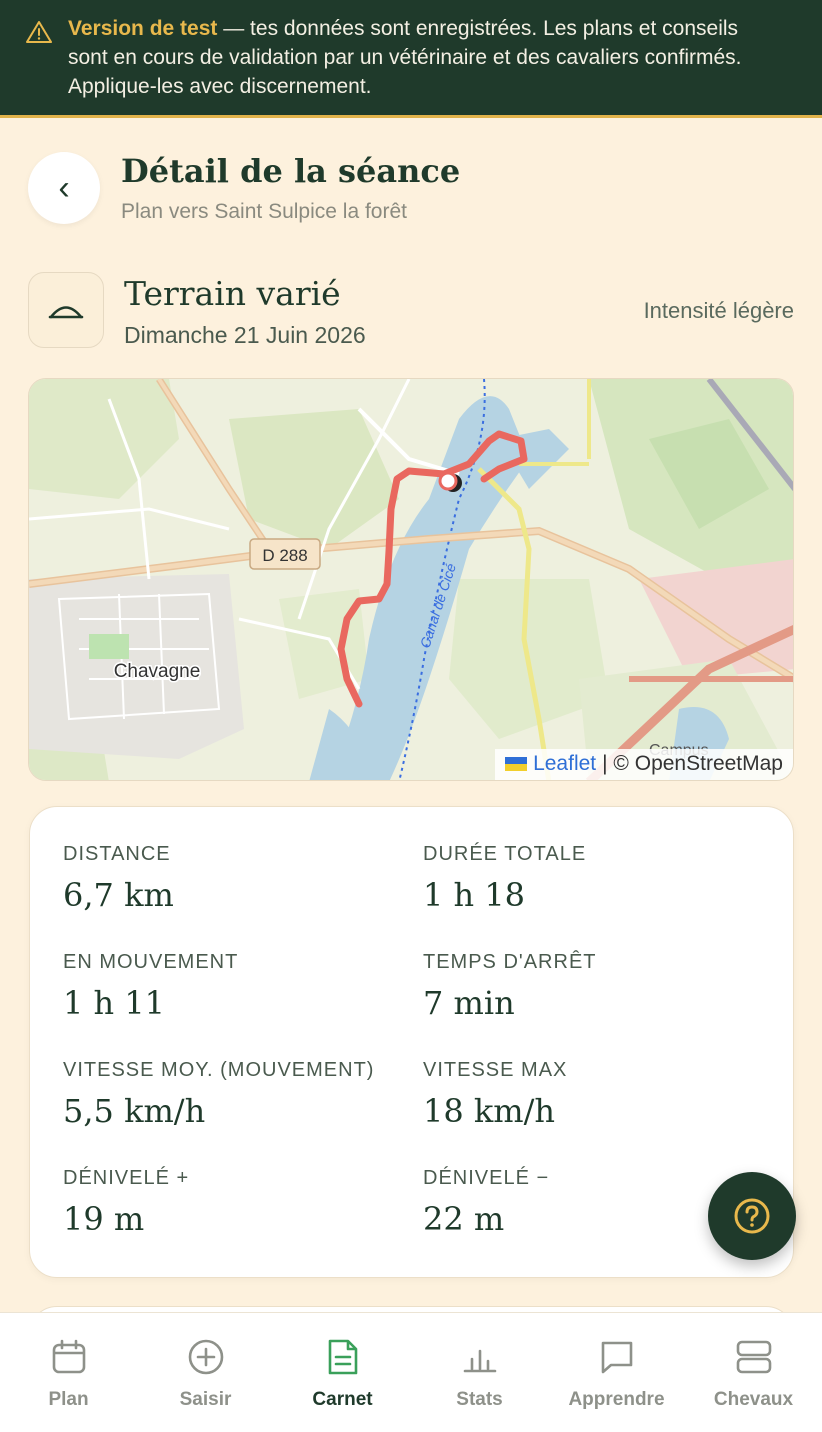  What do you see at coordinates (68, 1399) in the screenshot?
I see `tab-label: Plan` at bounding box center [68, 1399].